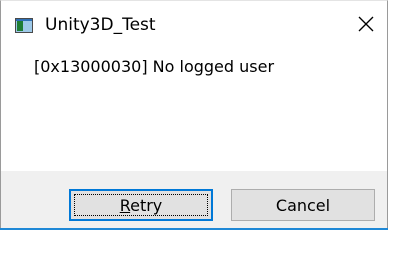 This screenshot has width=400, height=260. Describe the element at coordinates (24, 25) in the screenshot. I see `application-icon` at that location.